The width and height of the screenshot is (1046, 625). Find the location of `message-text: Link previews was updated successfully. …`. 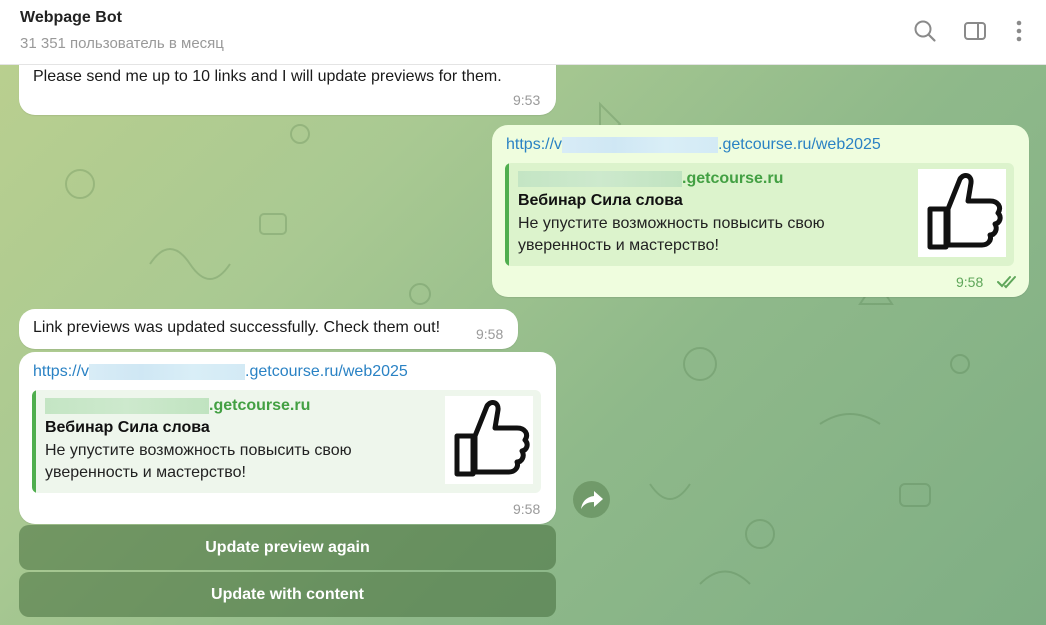

message-text: Link previews was updated successfully. … is located at coordinates (237, 327).